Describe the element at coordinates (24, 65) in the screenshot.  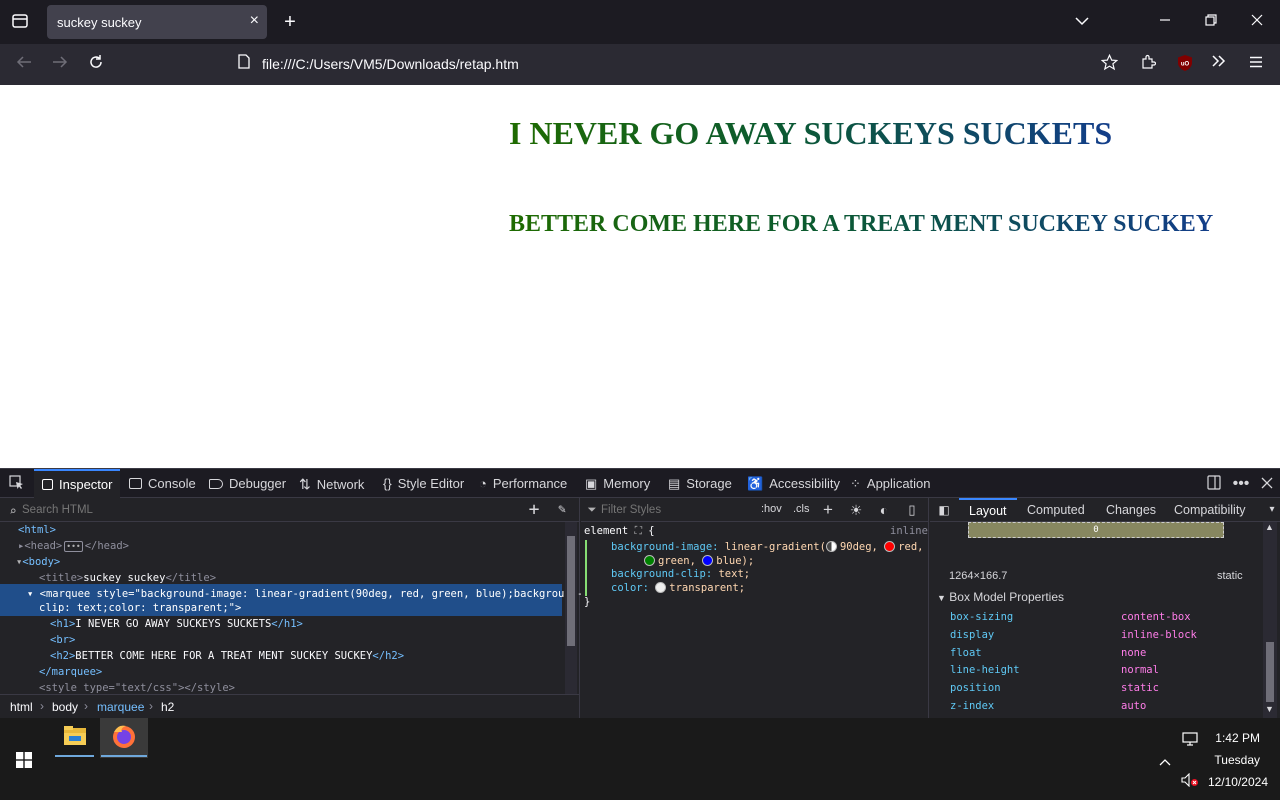
I see `back-icon` at that location.